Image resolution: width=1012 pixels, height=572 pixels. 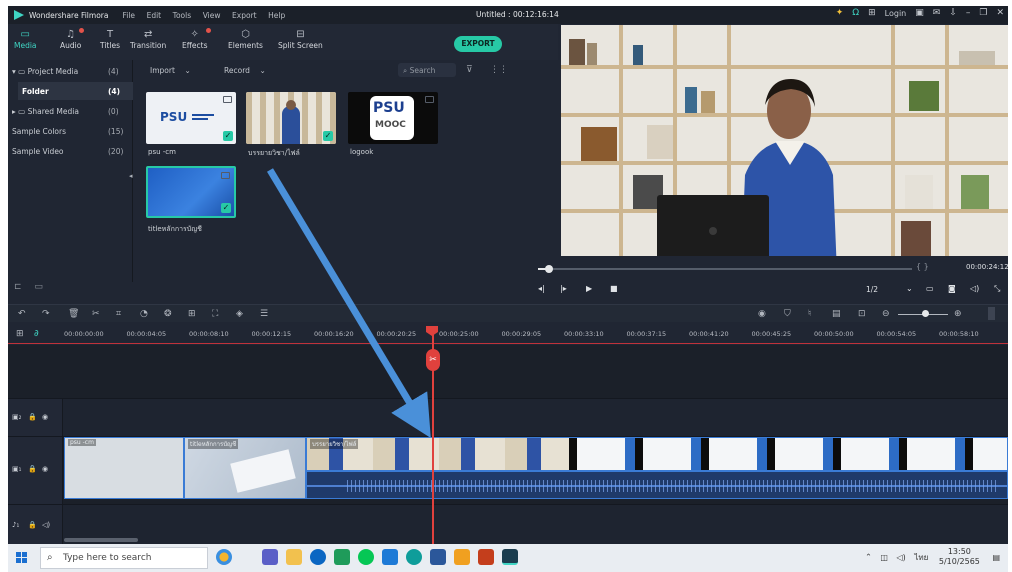 What do you see at coordinates (919, 13) in the screenshot?
I see `save-icon: ▣` at bounding box center [919, 13].